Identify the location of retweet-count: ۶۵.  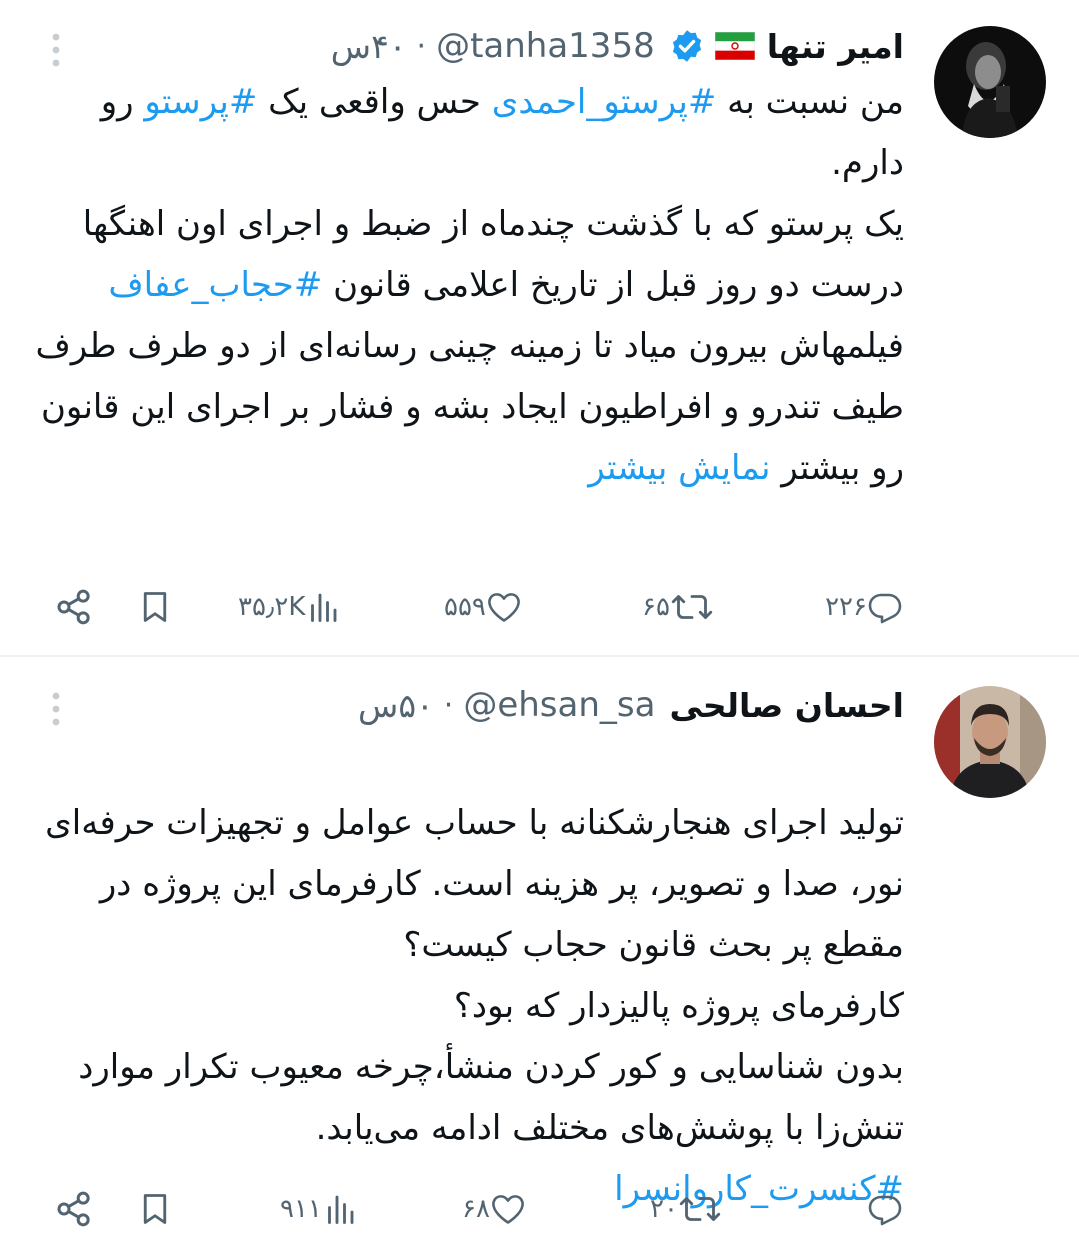
(656, 607).